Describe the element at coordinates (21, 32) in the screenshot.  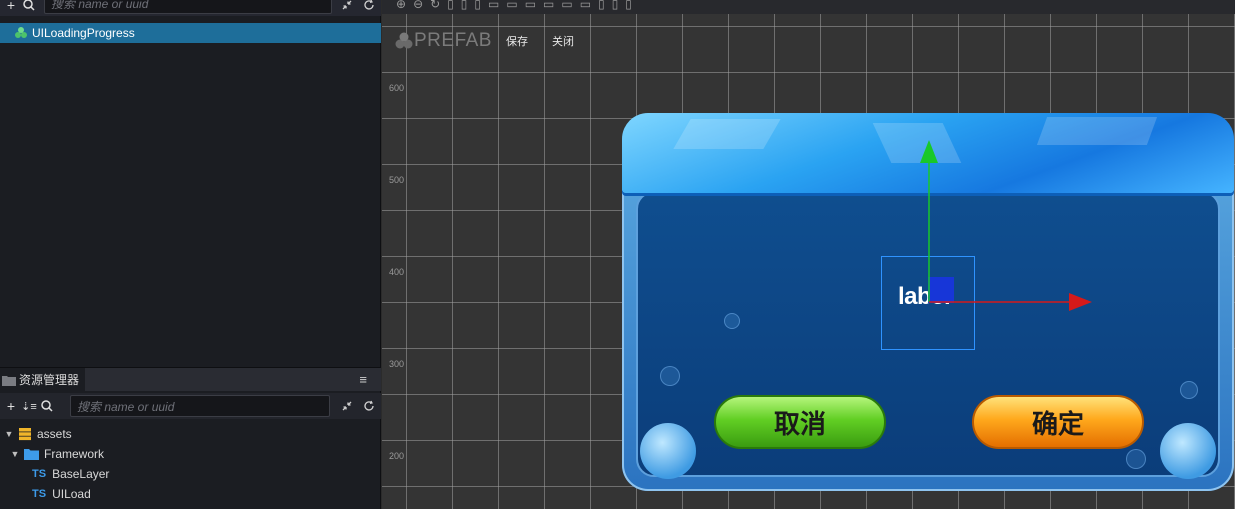
I see `prefab-node-icon` at that location.